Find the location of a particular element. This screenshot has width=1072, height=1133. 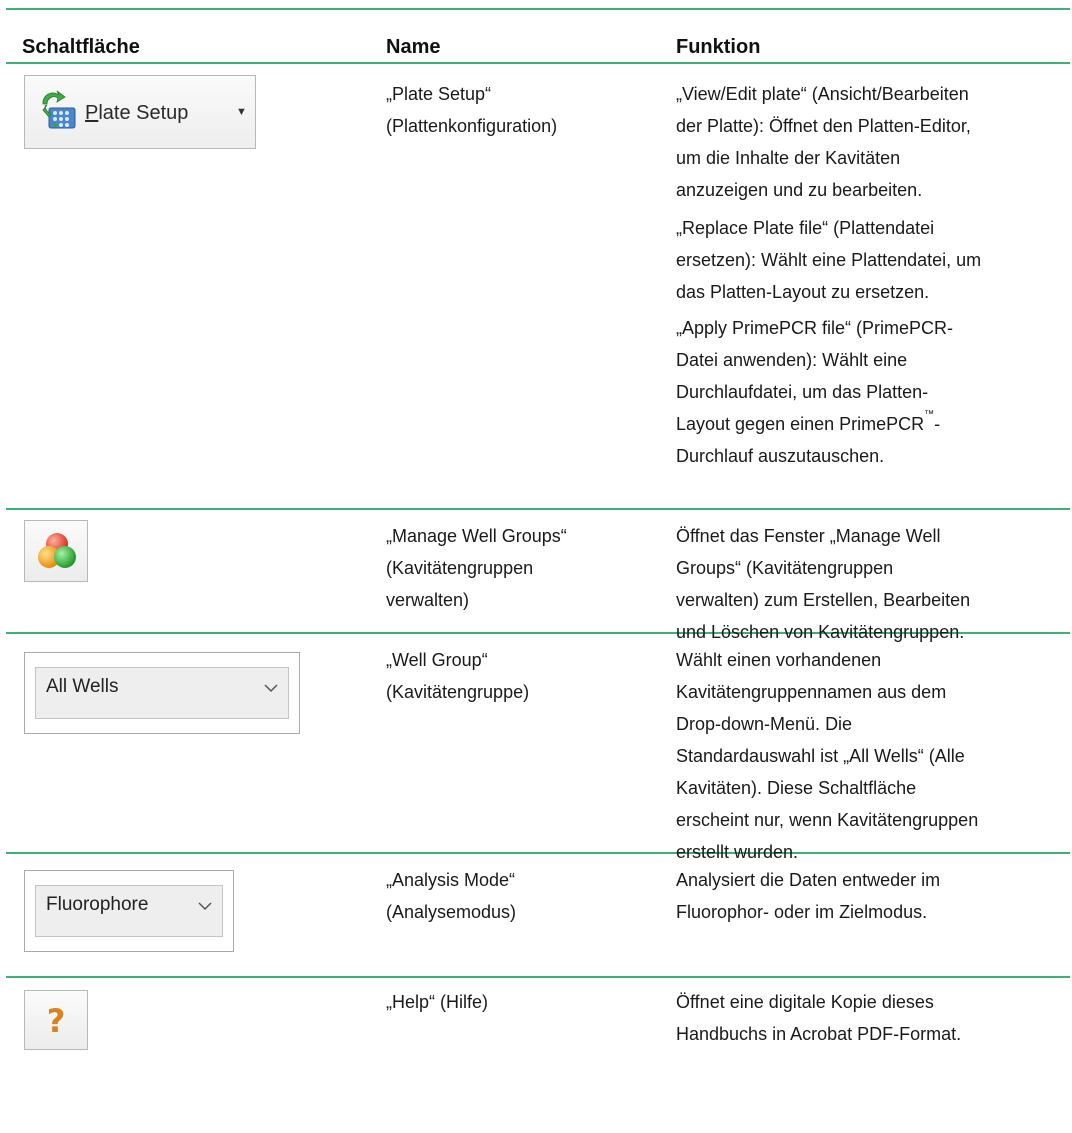

function-line: um die Inhalte der Kavitäten is located at coordinates (788, 158).